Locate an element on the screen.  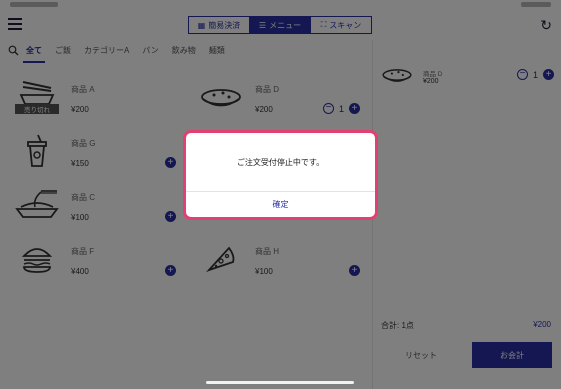
dialog-message: ご注文受付停止中です。 is located at coordinates (280, 162).